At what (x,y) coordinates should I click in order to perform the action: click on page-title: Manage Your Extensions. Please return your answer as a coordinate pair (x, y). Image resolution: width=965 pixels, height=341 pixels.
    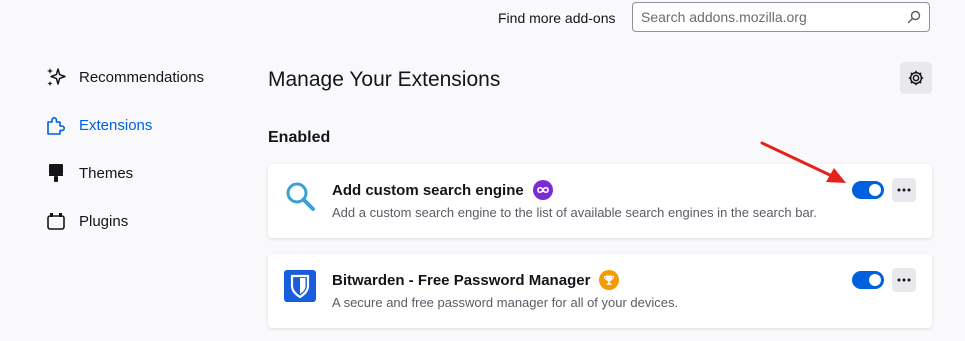
    Looking at the image, I should click on (384, 79).